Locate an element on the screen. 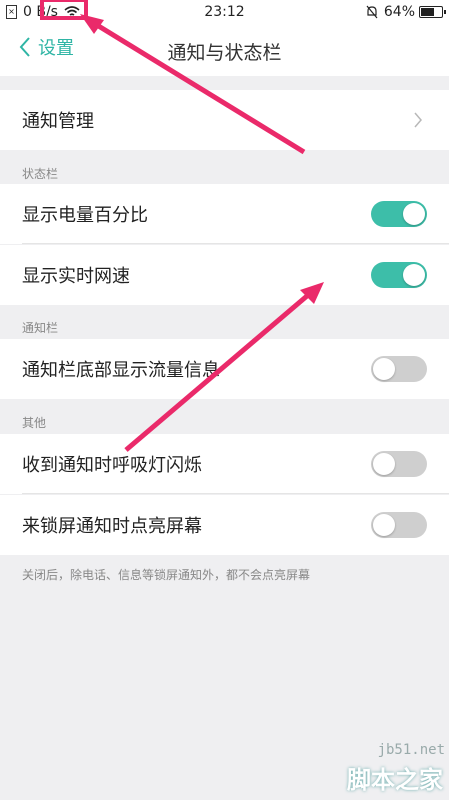 Image resolution: width=449 pixels, height=800 pixels. battery-percent-toggle is located at coordinates (399, 214).